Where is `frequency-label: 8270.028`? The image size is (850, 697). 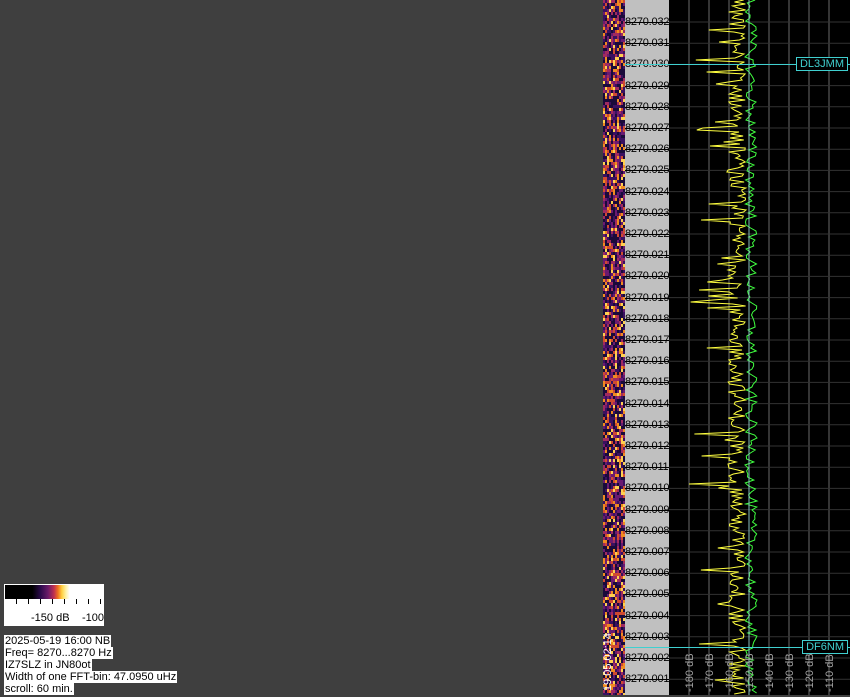
frequency-label: 8270.028 is located at coordinates (647, 107).